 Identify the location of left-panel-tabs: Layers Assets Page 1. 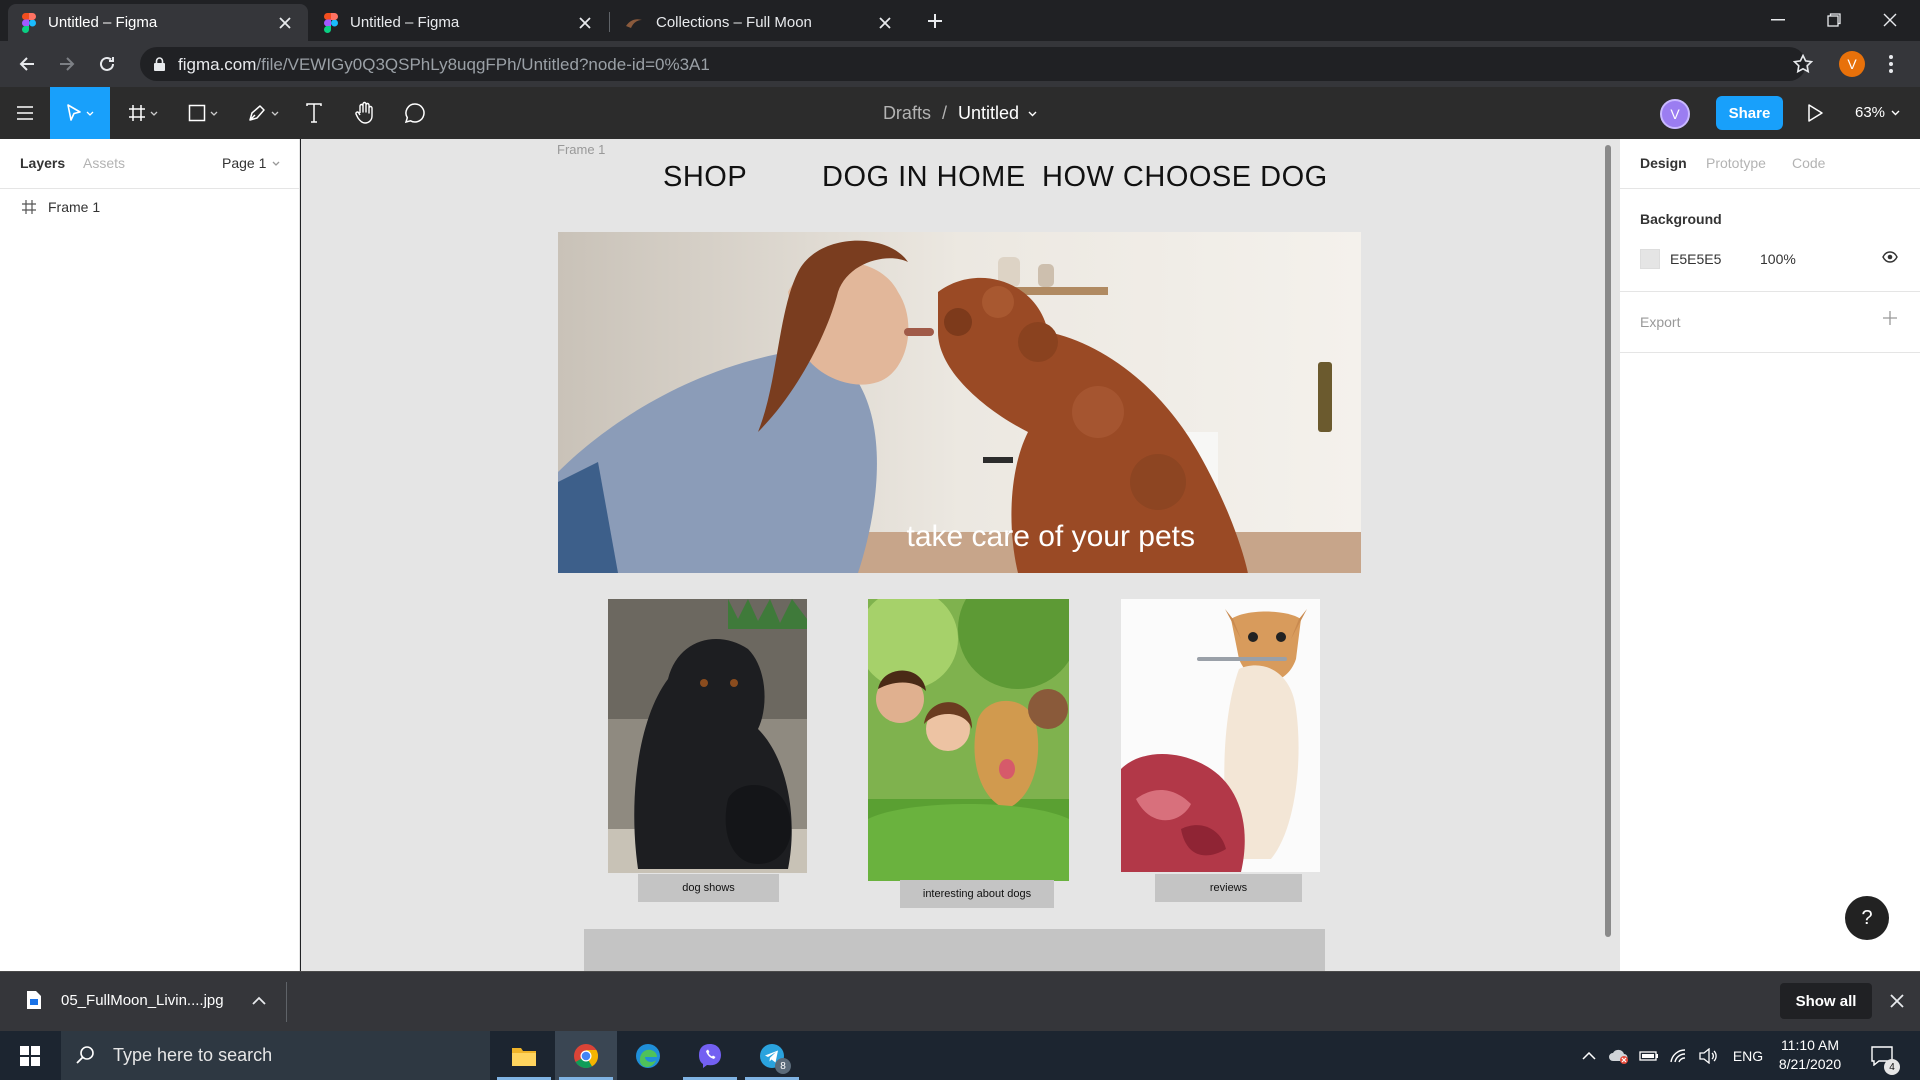
(150, 164).